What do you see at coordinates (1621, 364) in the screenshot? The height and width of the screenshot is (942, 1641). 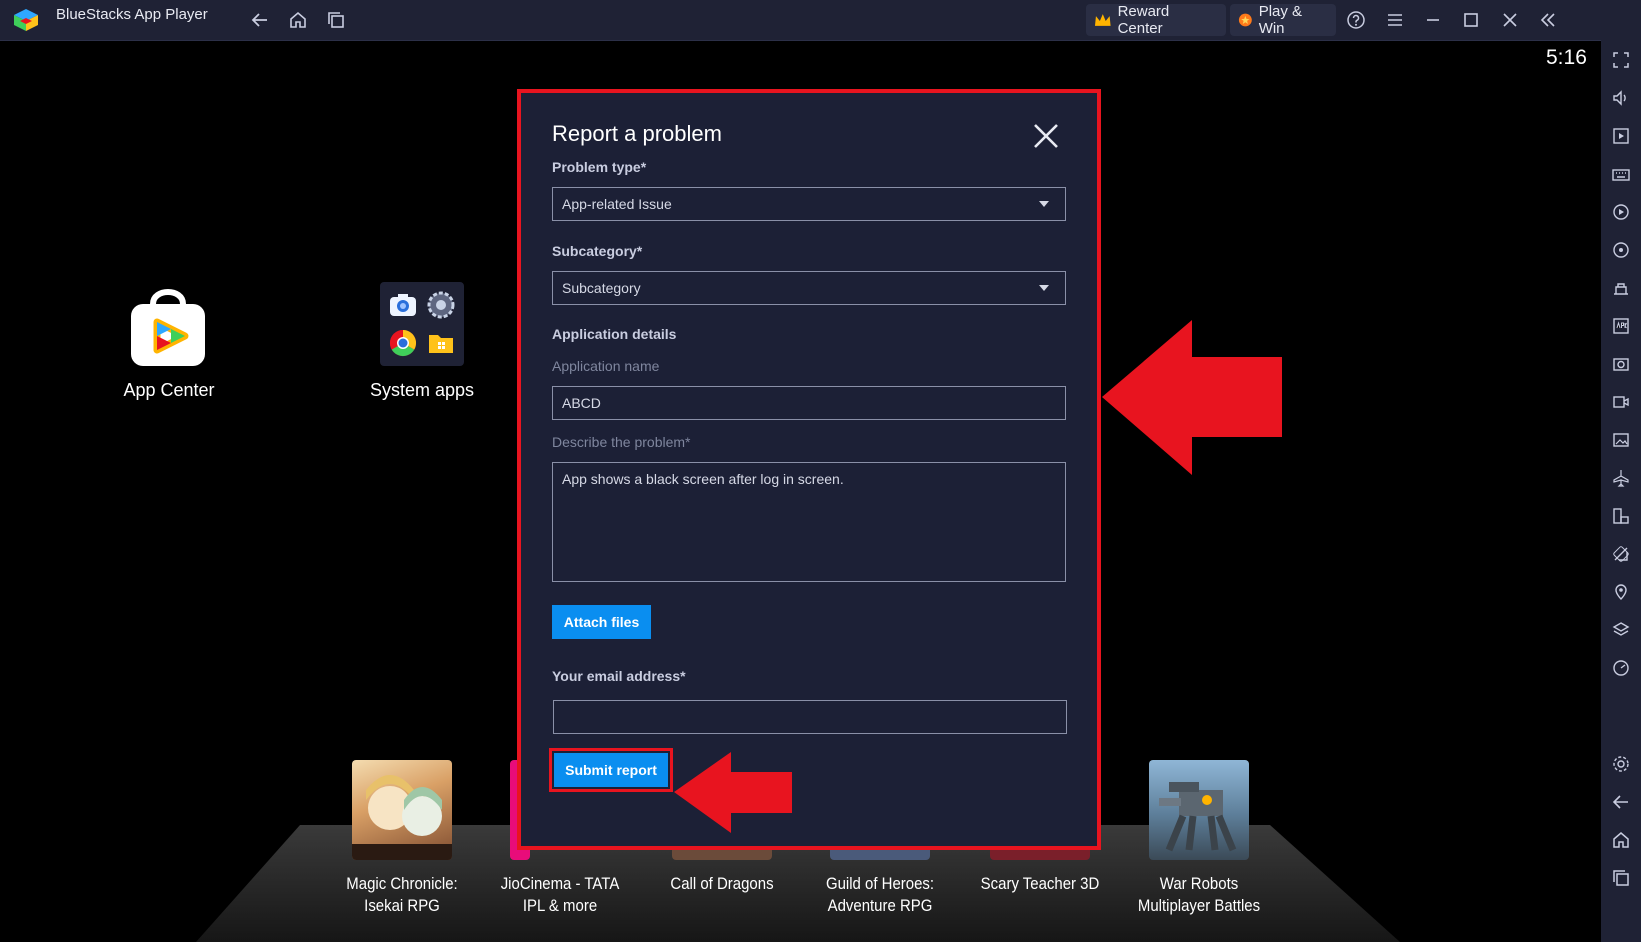 I see `screenshot-icon` at bounding box center [1621, 364].